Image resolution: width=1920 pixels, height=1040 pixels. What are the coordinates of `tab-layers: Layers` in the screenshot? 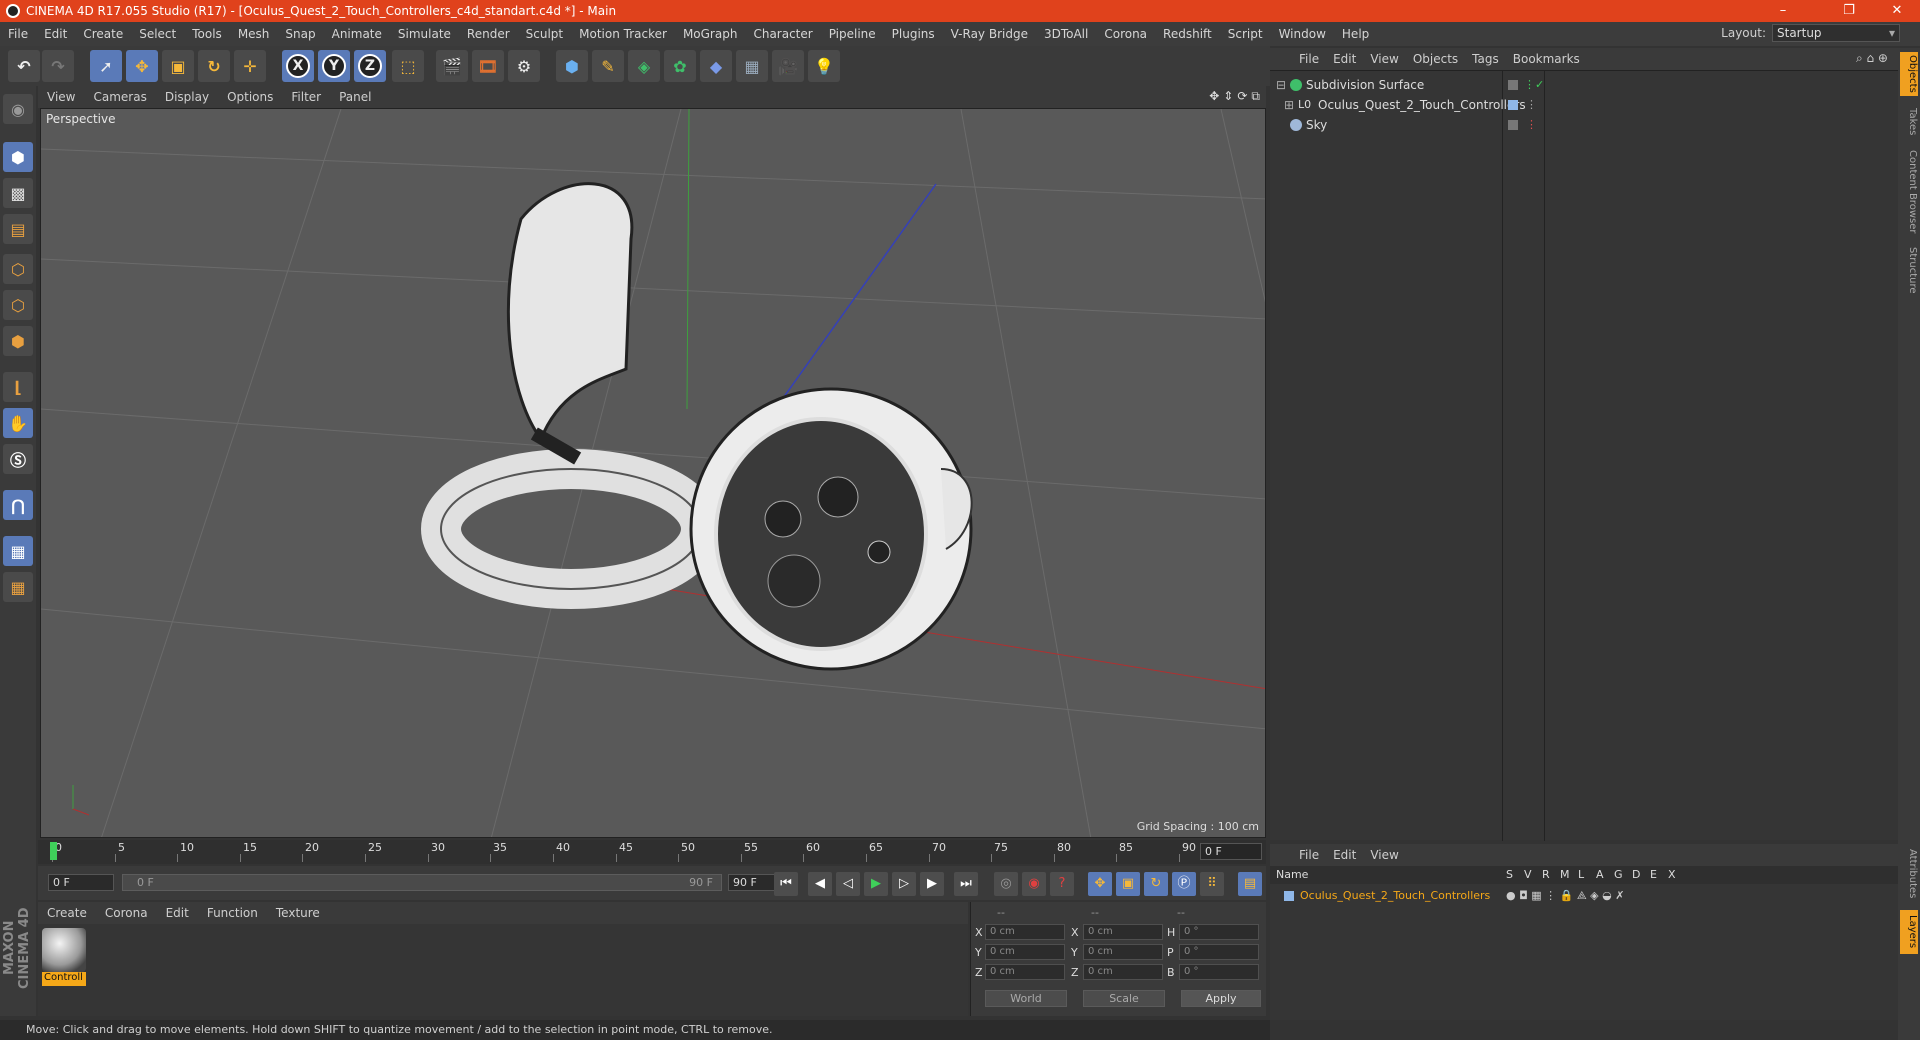 It's located at (1909, 932).